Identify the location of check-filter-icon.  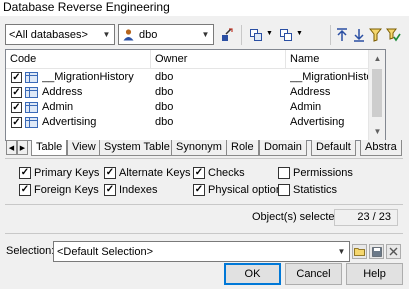
(393, 35).